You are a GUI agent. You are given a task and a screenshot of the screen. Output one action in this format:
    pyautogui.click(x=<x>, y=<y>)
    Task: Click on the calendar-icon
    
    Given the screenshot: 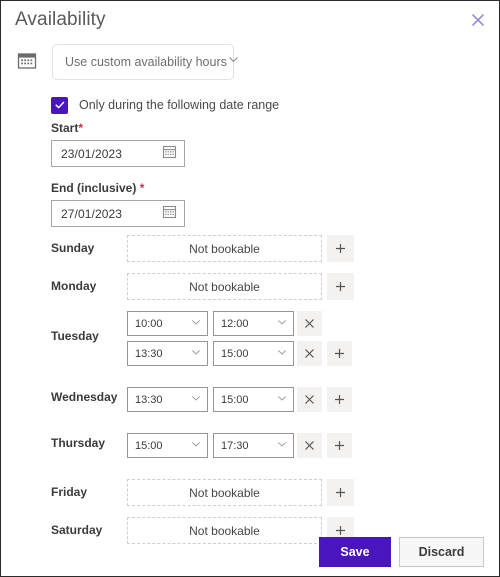 What is the action you would take?
    pyautogui.click(x=27, y=61)
    